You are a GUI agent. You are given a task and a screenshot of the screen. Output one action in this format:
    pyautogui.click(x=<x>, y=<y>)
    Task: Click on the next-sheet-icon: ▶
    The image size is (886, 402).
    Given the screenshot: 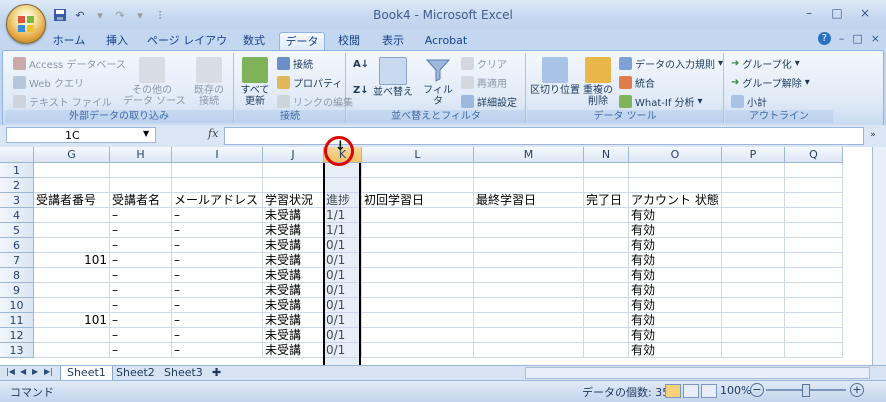 What is the action you would take?
    pyautogui.click(x=35, y=371)
    